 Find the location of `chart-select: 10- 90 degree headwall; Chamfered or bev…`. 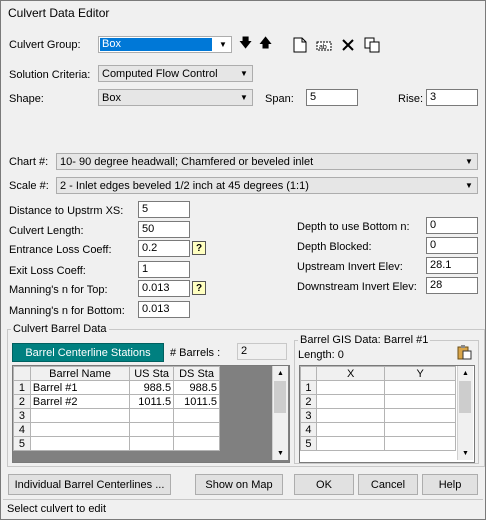

chart-select: 10- 90 degree headwall; Chamfered or bev… is located at coordinates (267, 161).